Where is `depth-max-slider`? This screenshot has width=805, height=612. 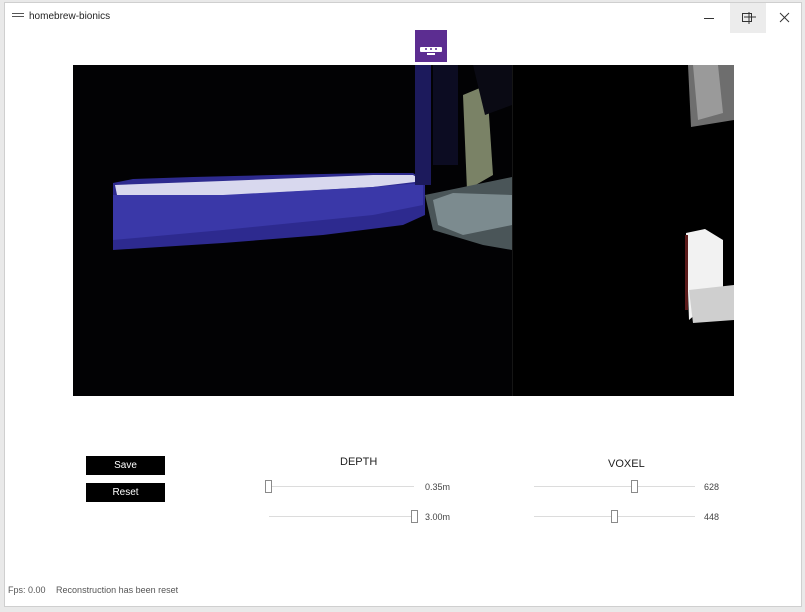
depth-max-slider is located at coordinates (343, 516).